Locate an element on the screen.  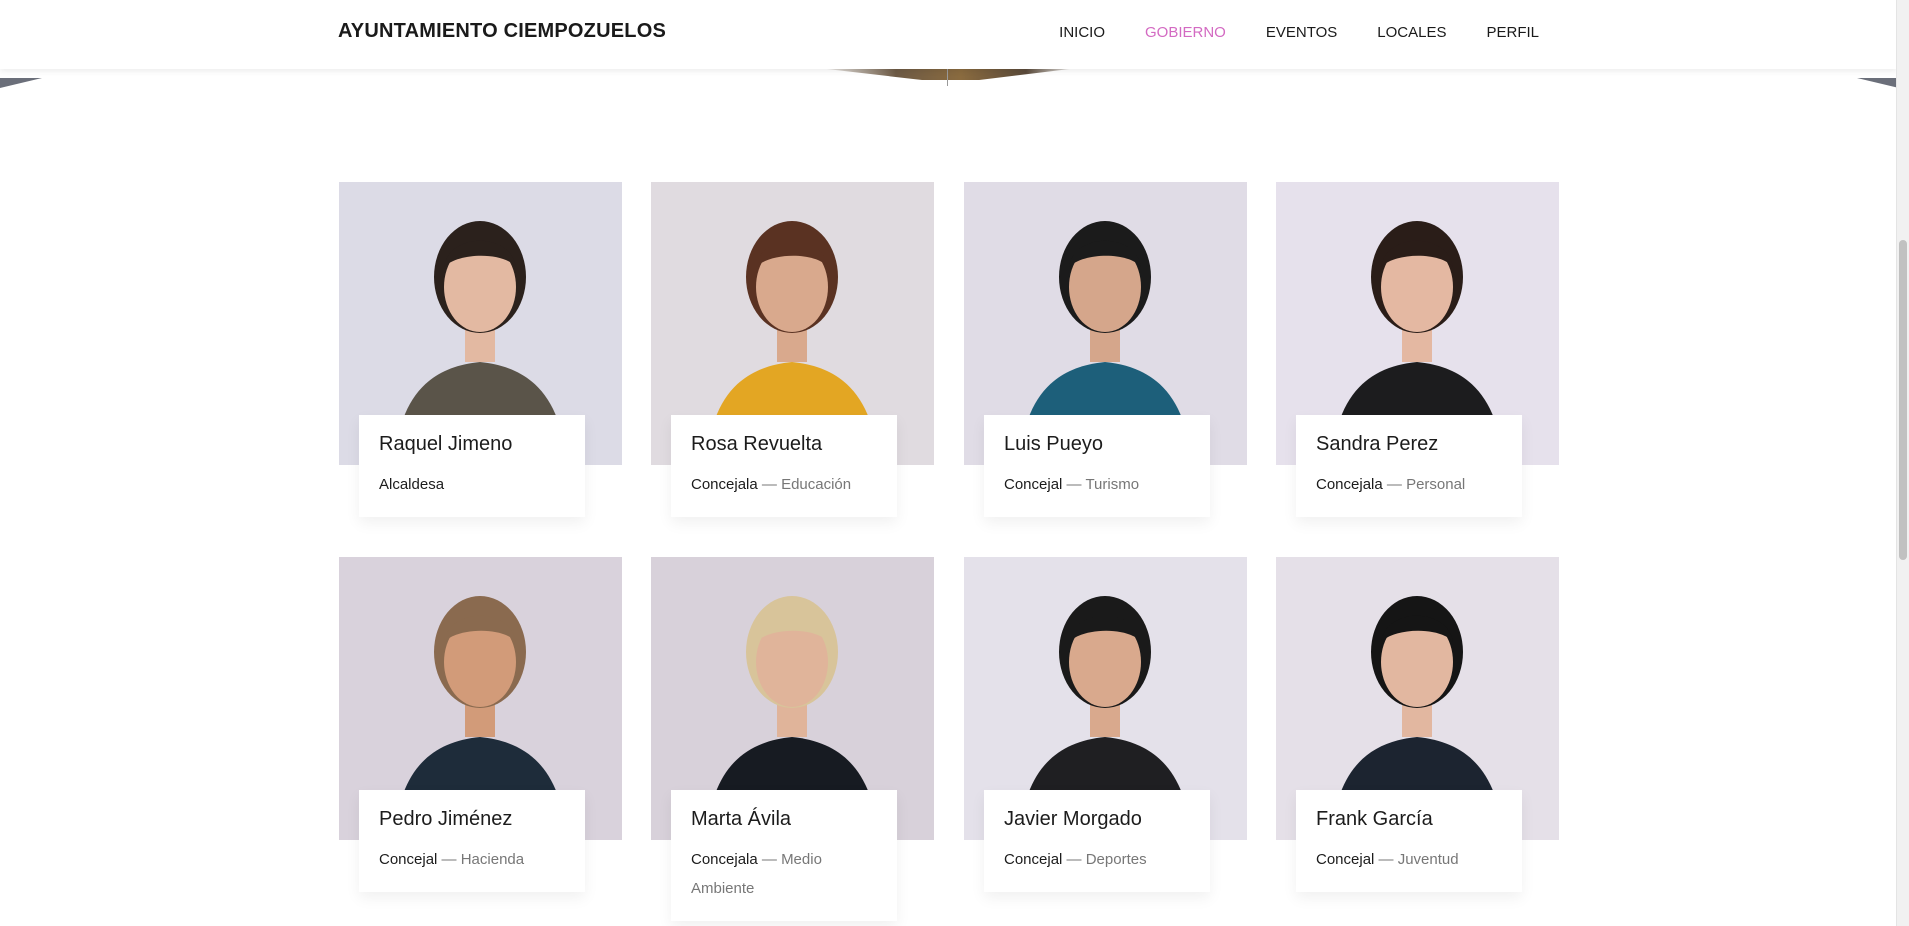
team-card-pedro-jimenez: Pedro Jiménez Concejal — Hacienda is located at coordinates (480, 727).